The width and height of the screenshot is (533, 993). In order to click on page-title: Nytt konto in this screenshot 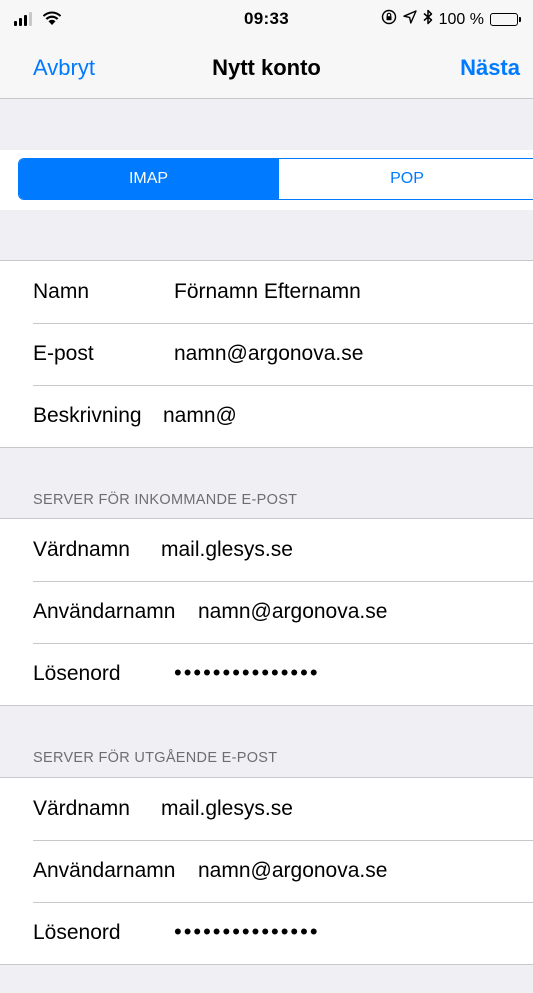, I will do `click(266, 67)`.